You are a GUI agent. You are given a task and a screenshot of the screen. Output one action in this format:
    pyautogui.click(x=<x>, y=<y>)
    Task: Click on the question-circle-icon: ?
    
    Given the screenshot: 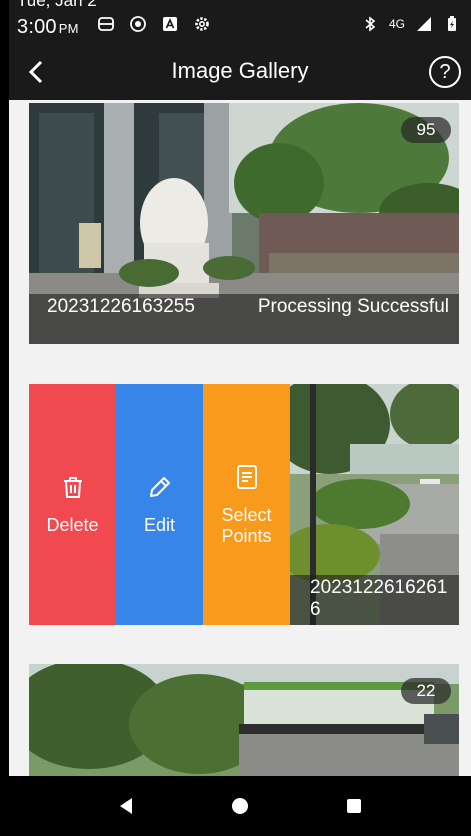 What is the action you would take?
    pyautogui.click(x=445, y=72)
    